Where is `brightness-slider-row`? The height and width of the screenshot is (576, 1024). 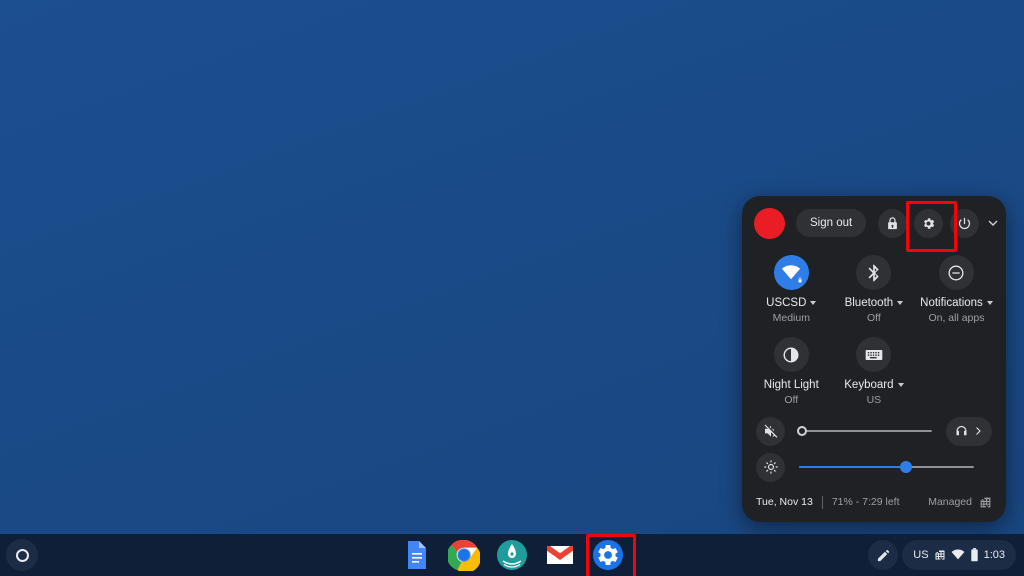 brightness-slider-row is located at coordinates (874, 467).